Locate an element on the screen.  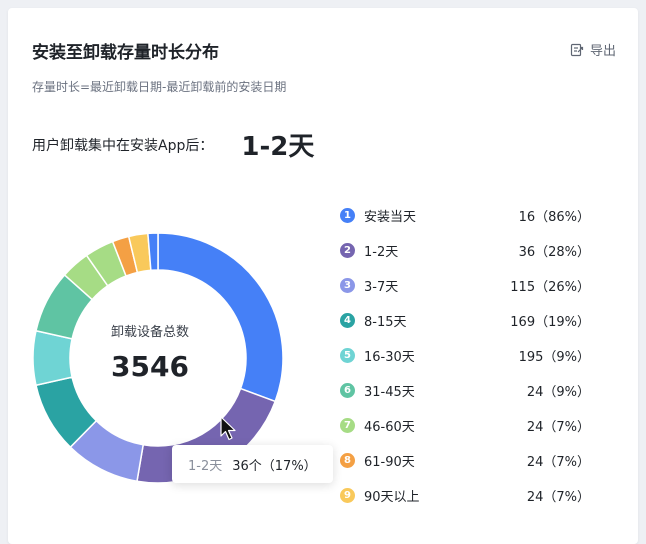
donut-center-value: 3546 is located at coordinates (150, 366).